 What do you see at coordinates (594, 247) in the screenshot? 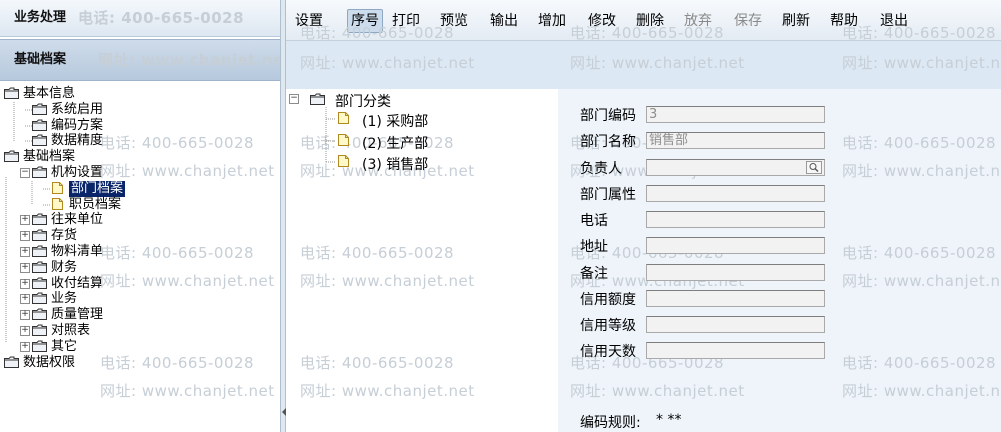
I see `form-field-label: 地址` at bounding box center [594, 247].